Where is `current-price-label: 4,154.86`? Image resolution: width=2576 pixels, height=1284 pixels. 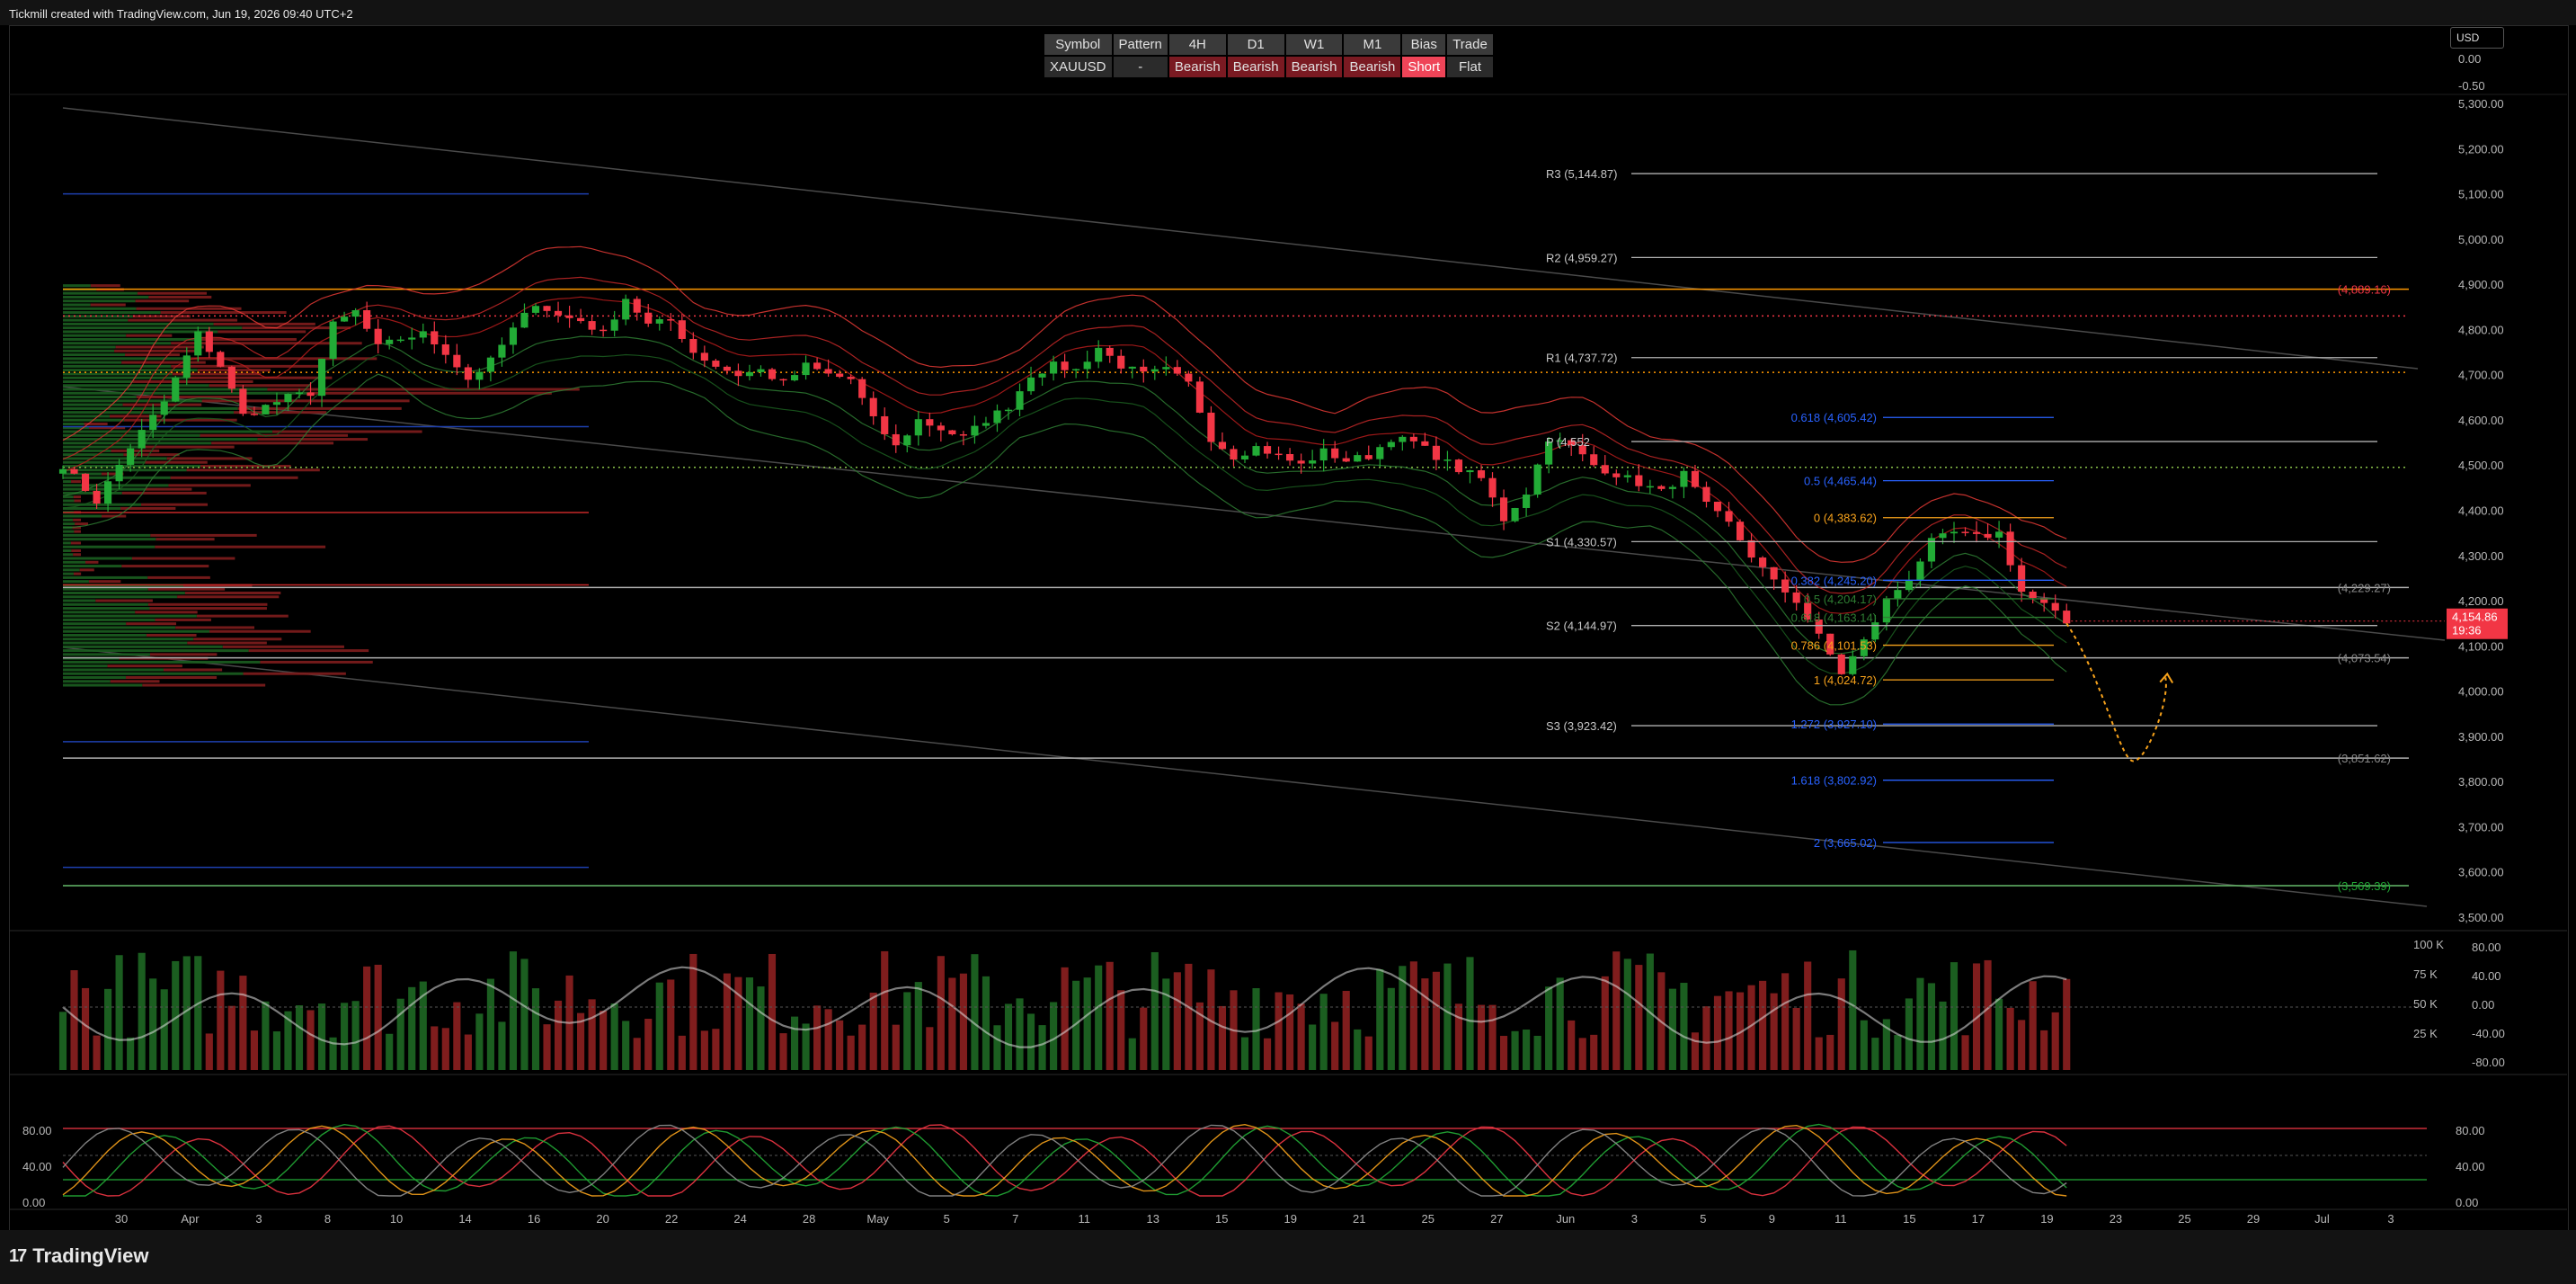
current-price-label: 4,154.86 is located at coordinates (2475, 617).